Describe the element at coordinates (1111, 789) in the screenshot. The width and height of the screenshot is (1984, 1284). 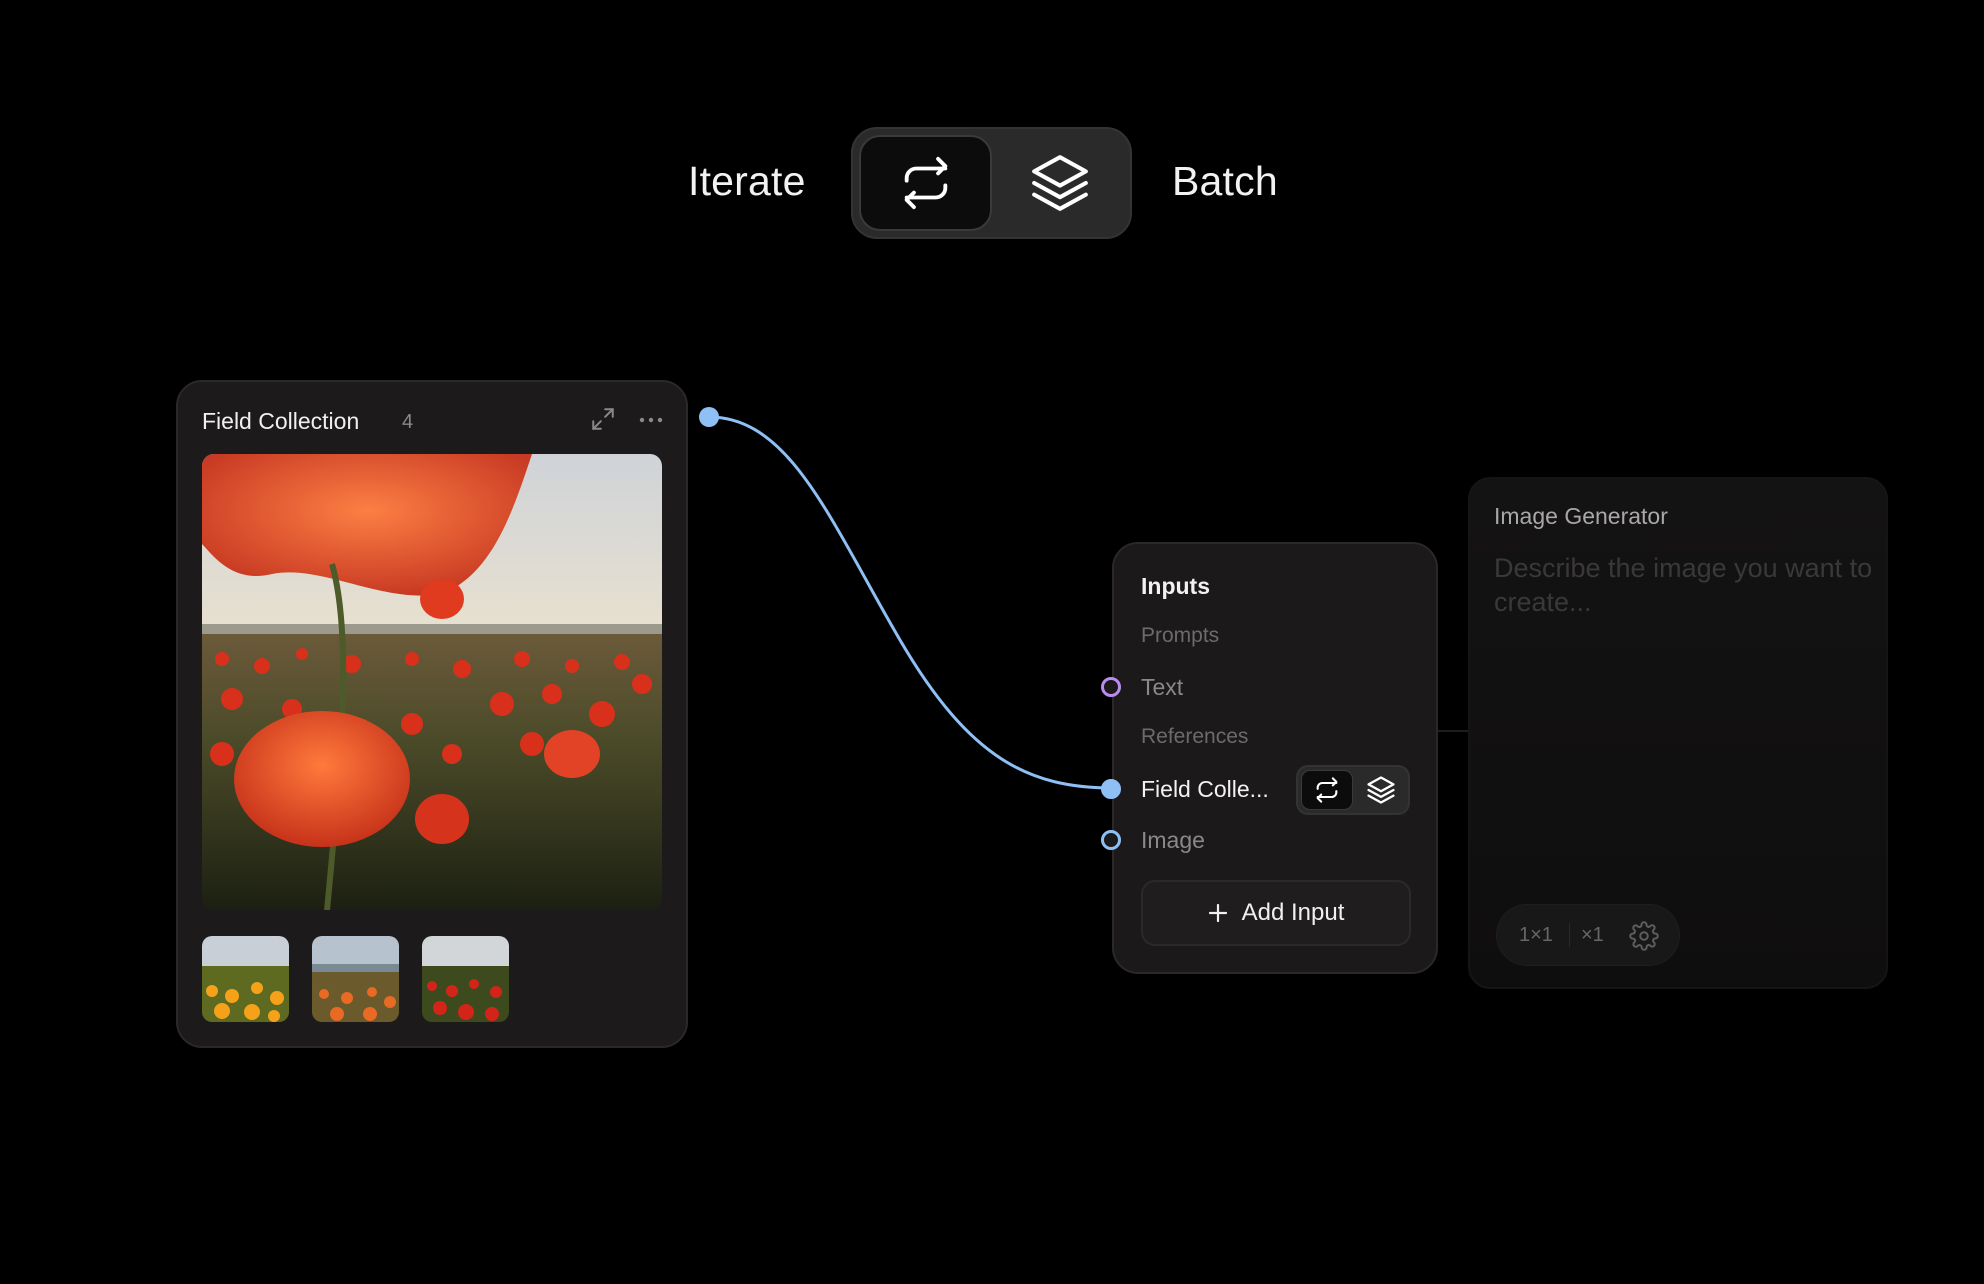
I see `field-collection-input-port` at that location.